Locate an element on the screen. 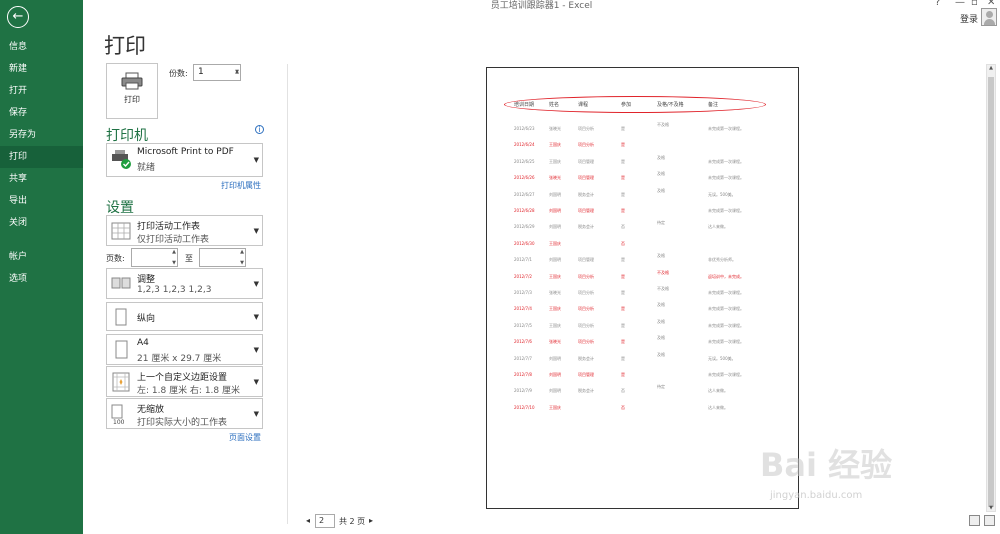  margins-dropdown: 上一个自定义边距设置 左: 1.8 厘米 右: 1.8 厘米 ▼ is located at coordinates (184, 381).